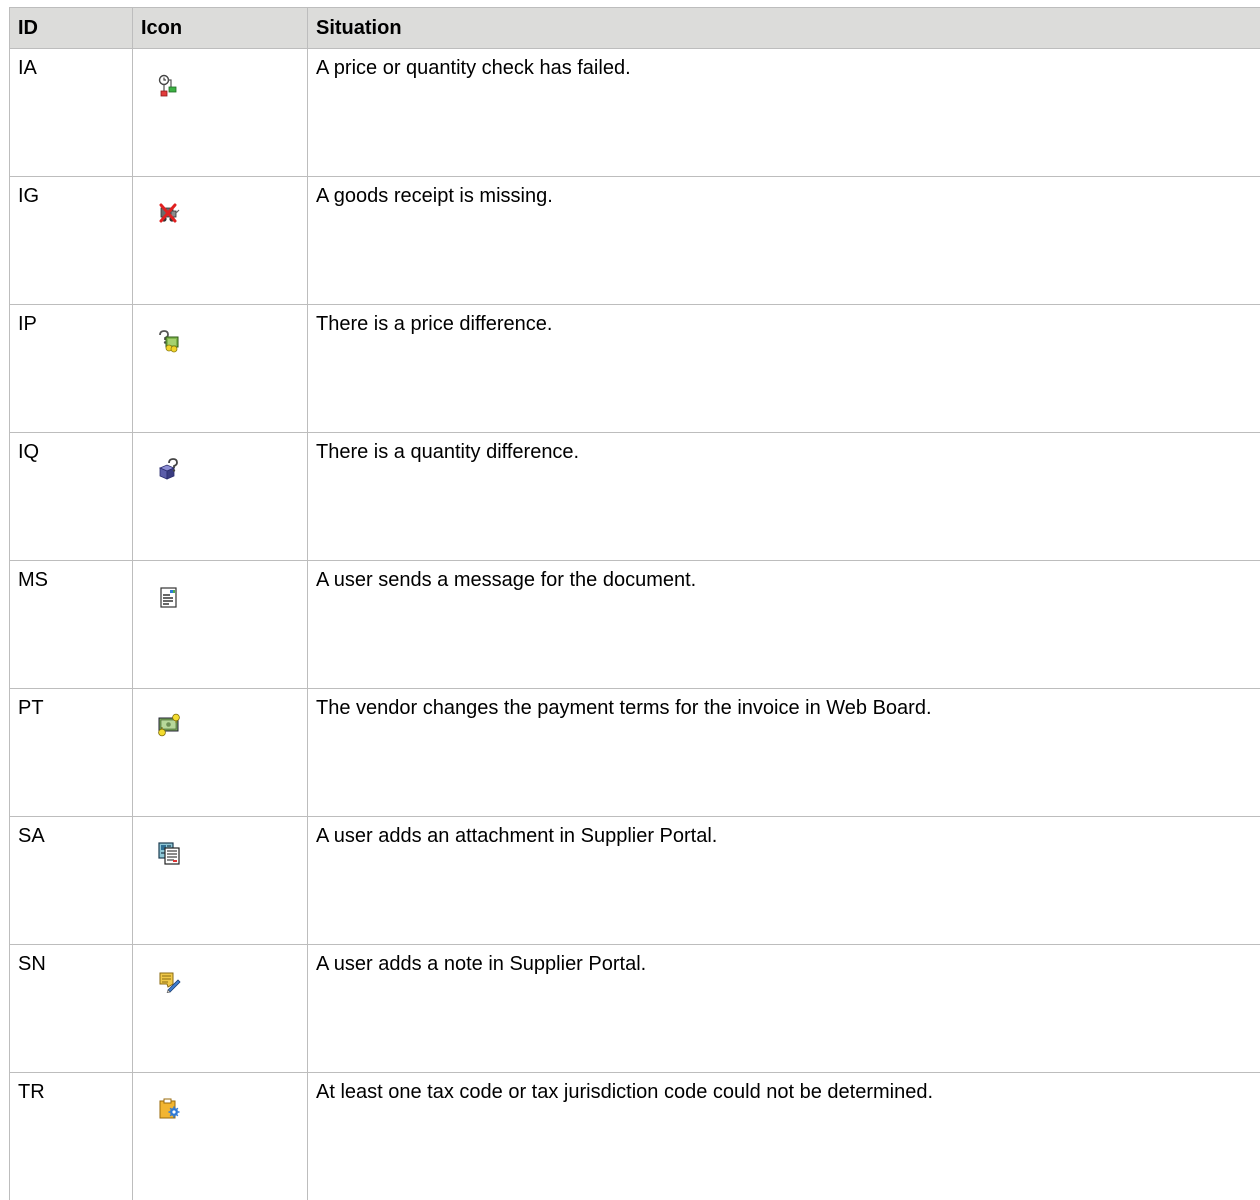 The image size is (1260, 1200). Describe the element at coordinates (71, 497) in the screenshot. I see `row-id: IQ` at that location.